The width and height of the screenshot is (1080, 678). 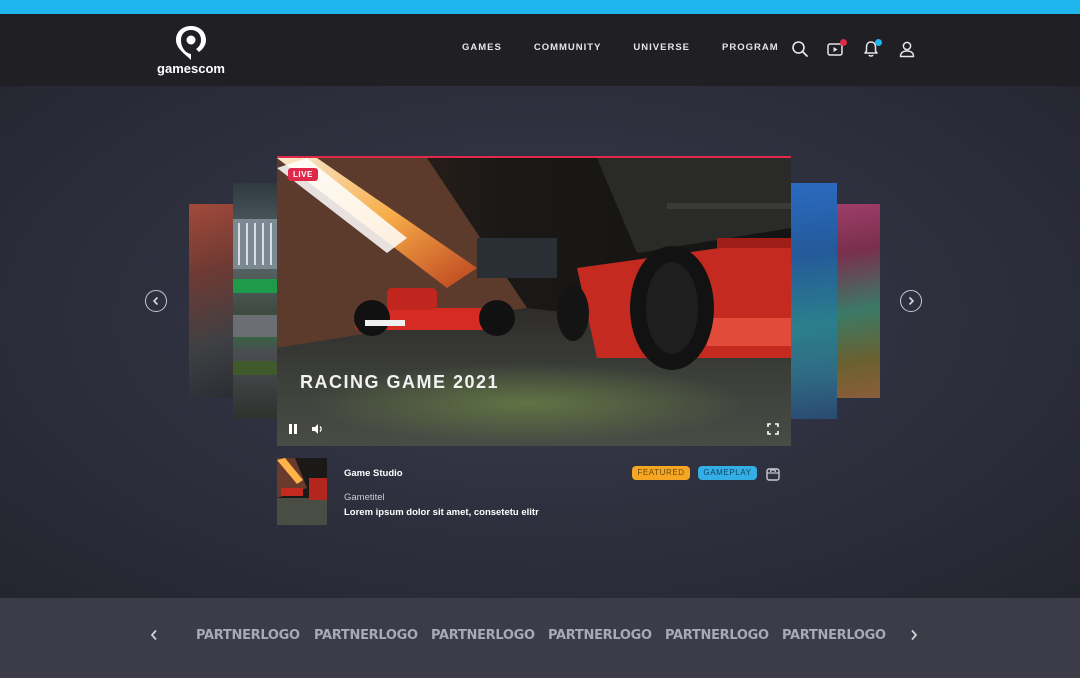 I want to click on user-icon, so click(x=907, y=49).